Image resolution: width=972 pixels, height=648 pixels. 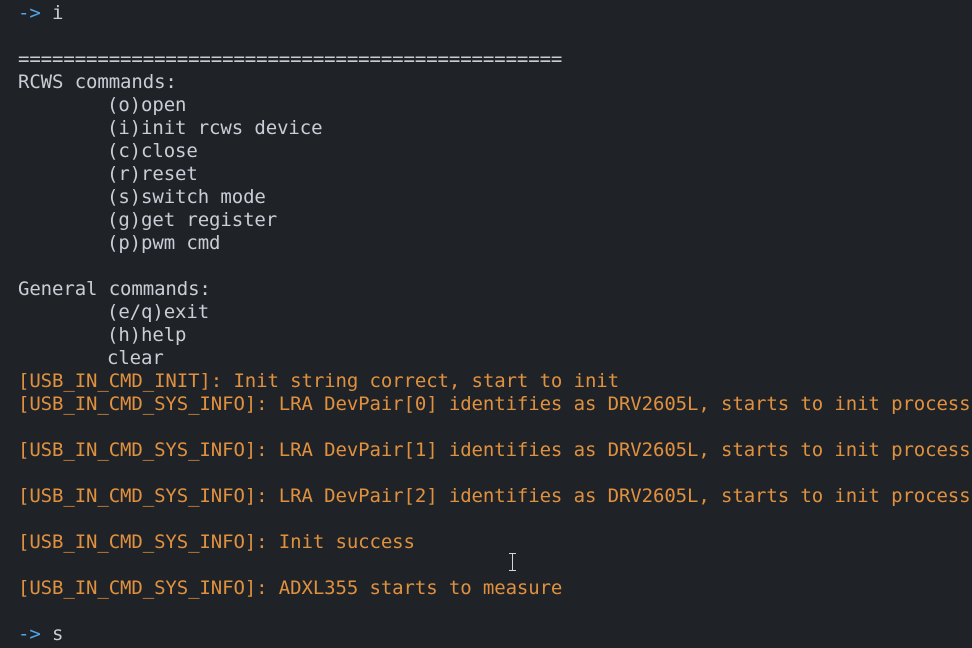 What do you see at coordinates (512, 562) in the screenshot?
I see `i-beam-cursor-icon` at bounding box center [512, 562].